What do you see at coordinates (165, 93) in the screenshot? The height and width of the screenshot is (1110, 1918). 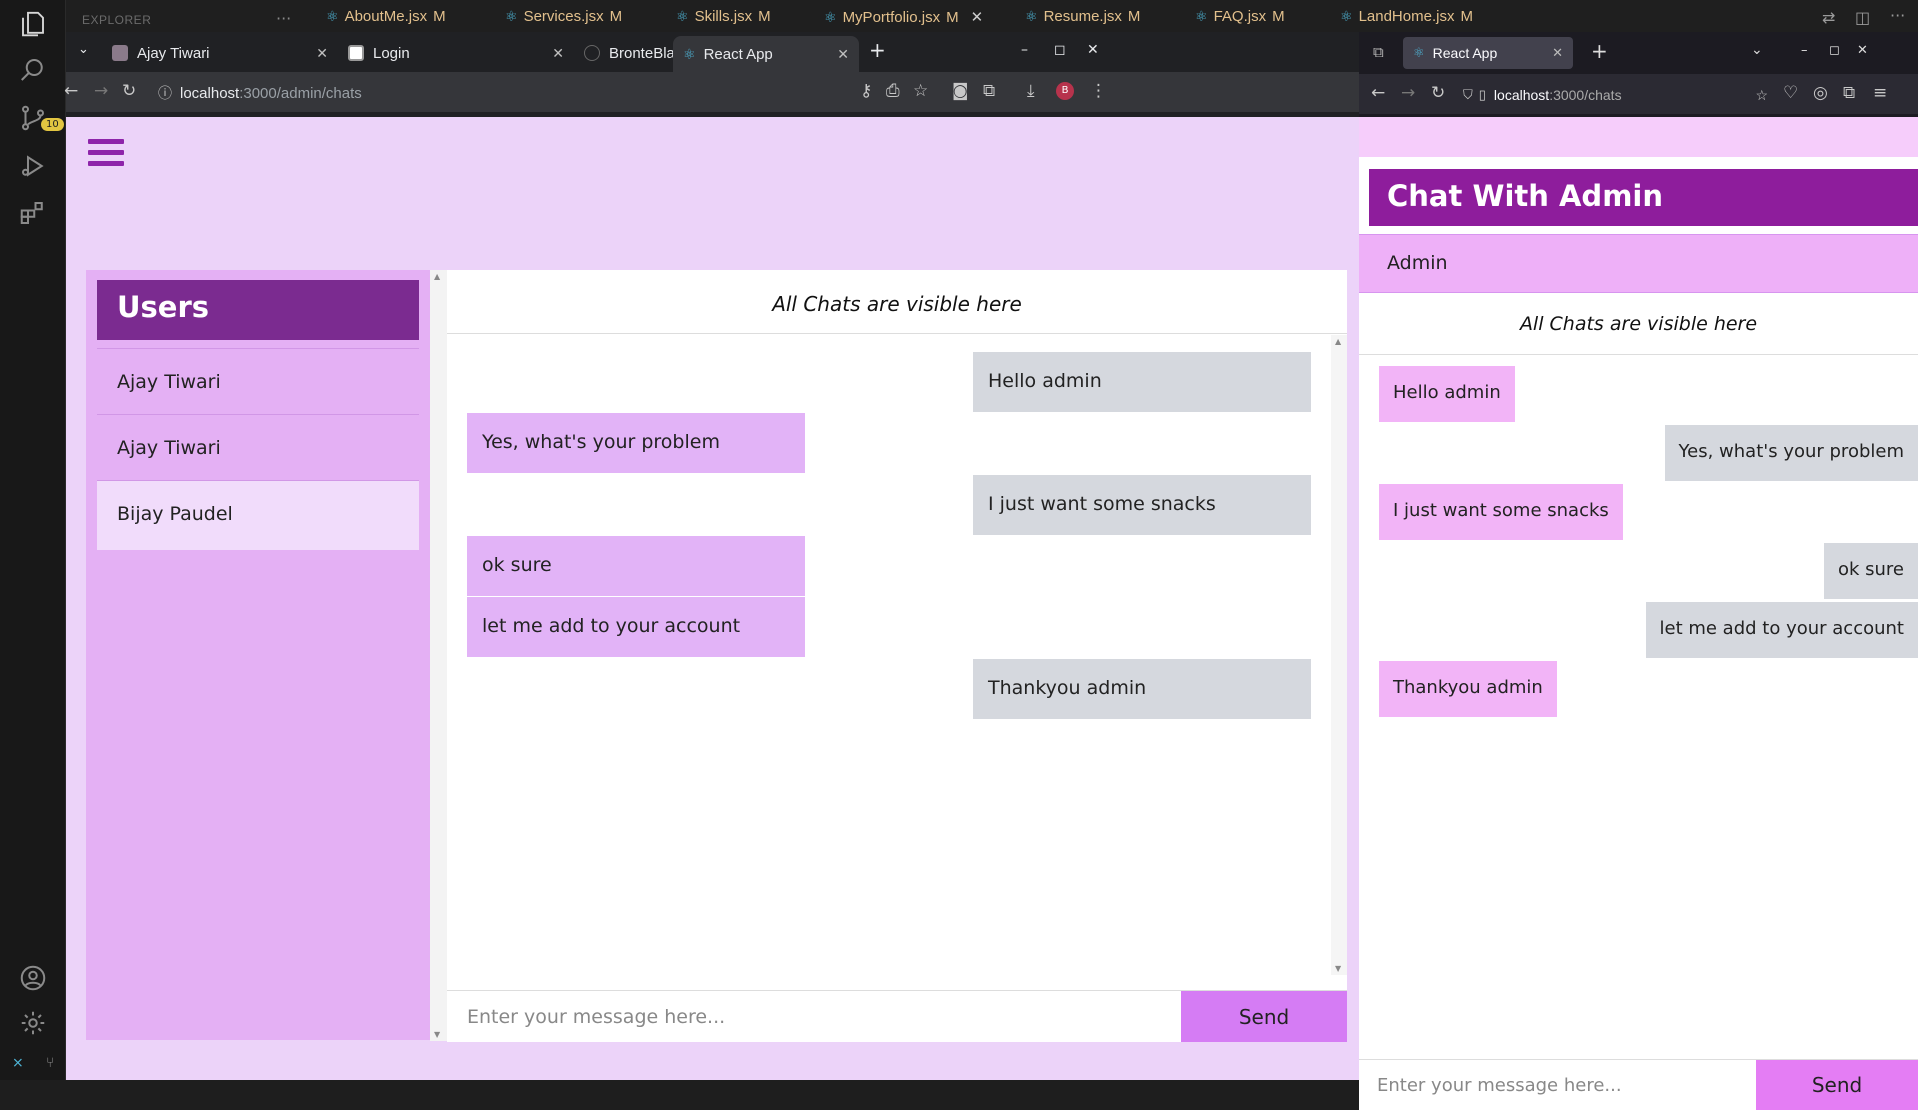 I see `site-info-icon: ⓘ` at bounding box center [165, 93].